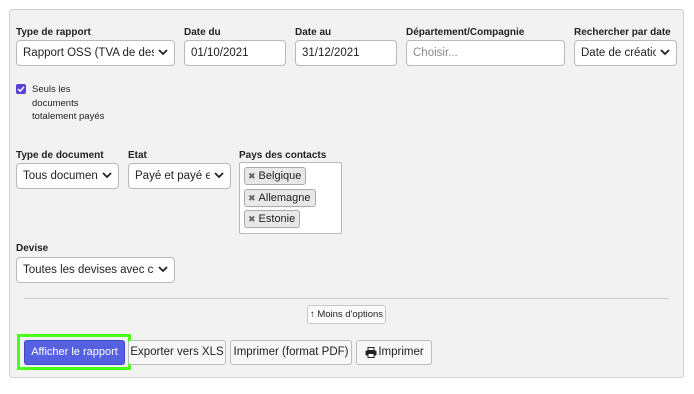 The image size is (694, 394). I want to click on contact-countries-multiselect: ✖ Belgique ✖ Allemagne ✖ Estonie, so click(290, 198).